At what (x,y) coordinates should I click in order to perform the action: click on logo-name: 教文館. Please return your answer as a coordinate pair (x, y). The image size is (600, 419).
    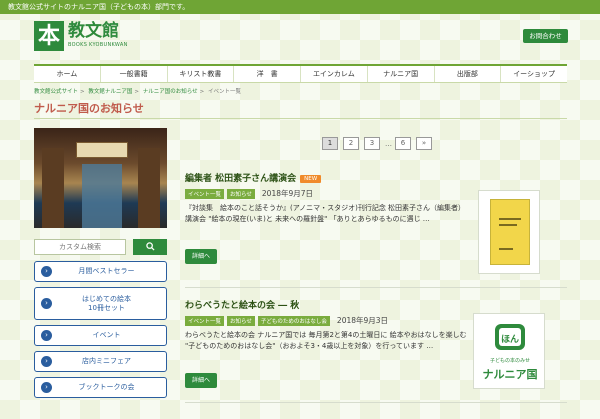
    Looking at the image, I should click on (93, 31).